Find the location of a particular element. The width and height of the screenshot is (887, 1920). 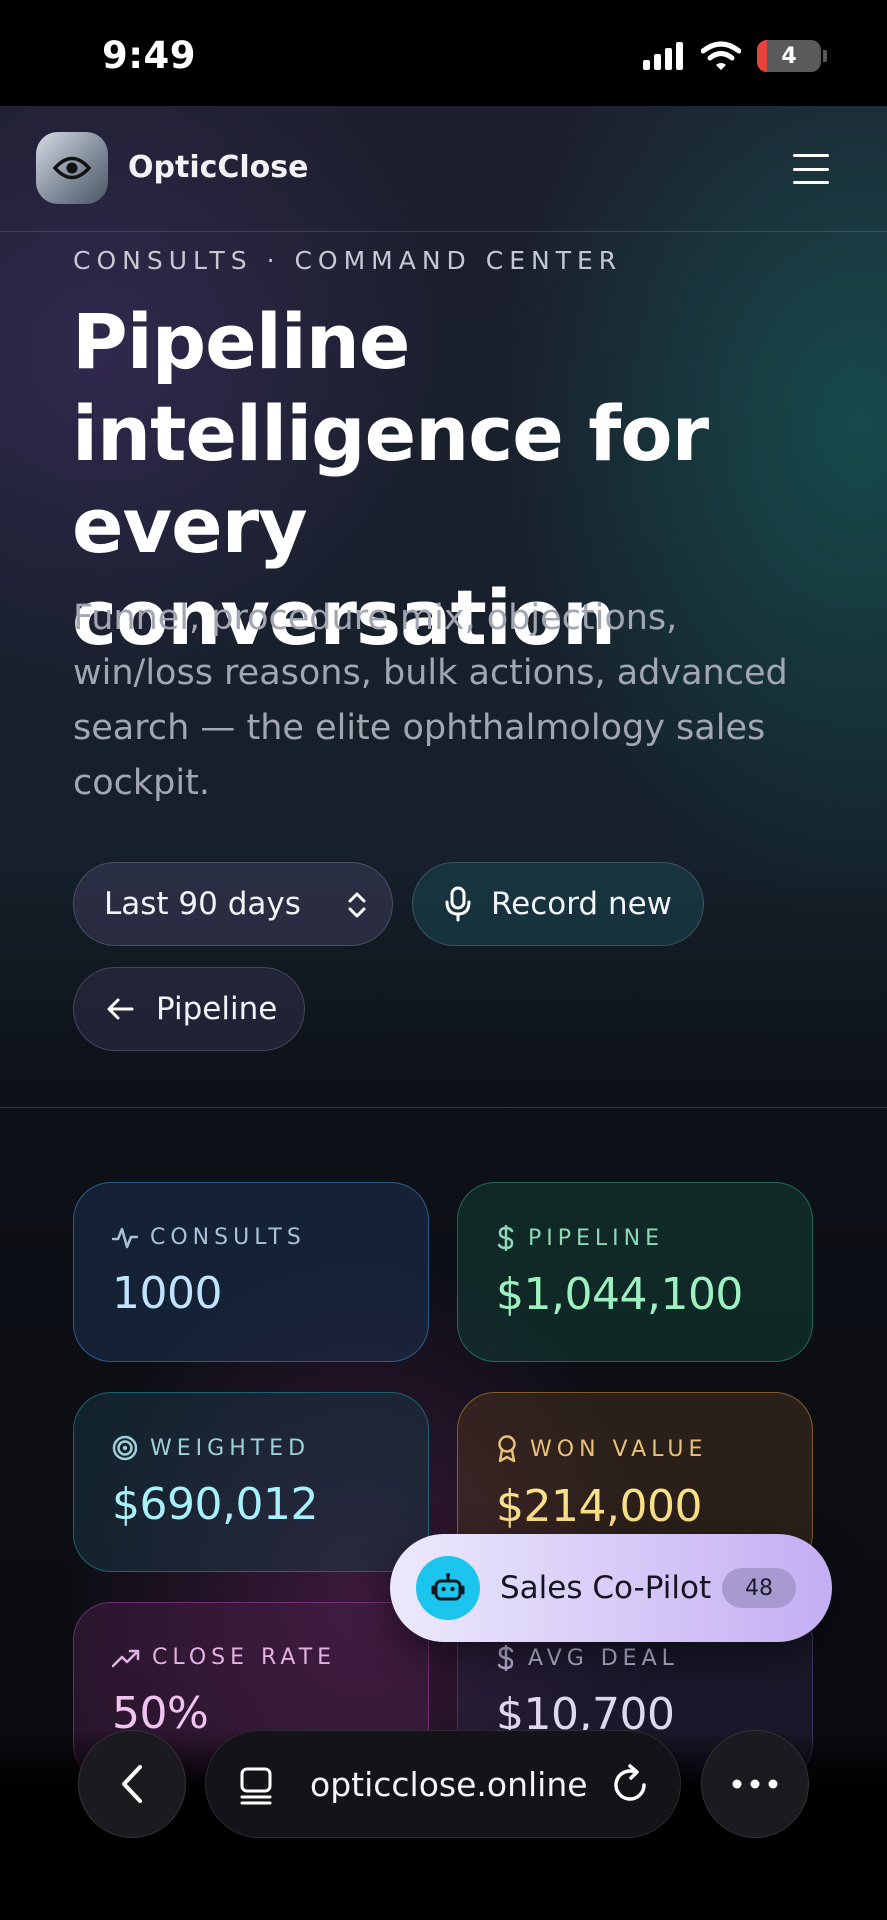

stat-label: CONSULTS is located at coordinates (228, 1237).